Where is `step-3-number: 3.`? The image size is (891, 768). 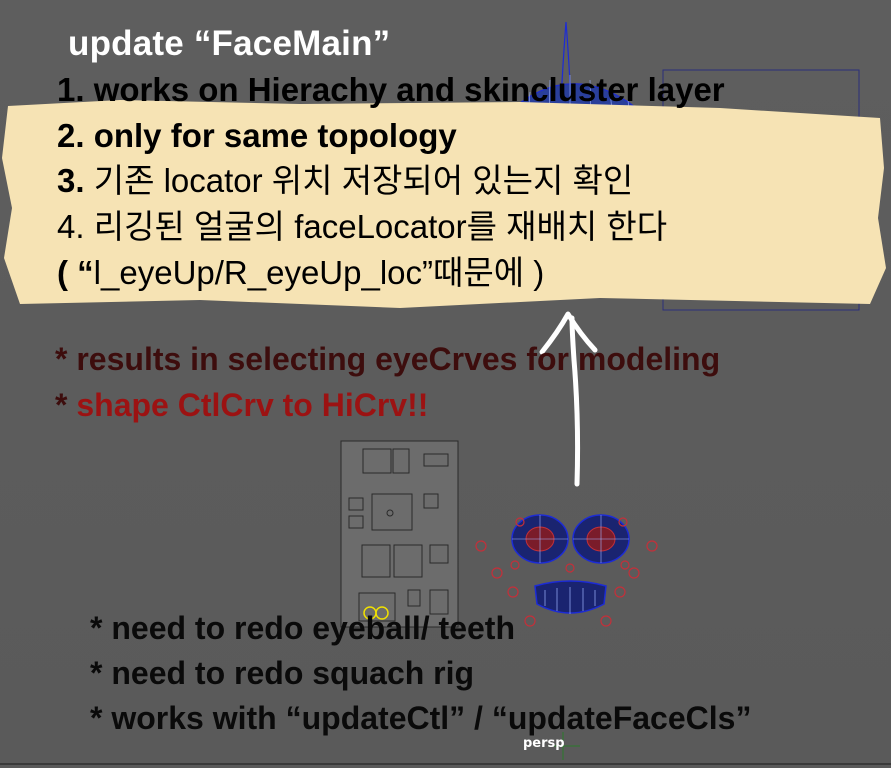
step-3-number: 3. is located at coordinates (71, 180).